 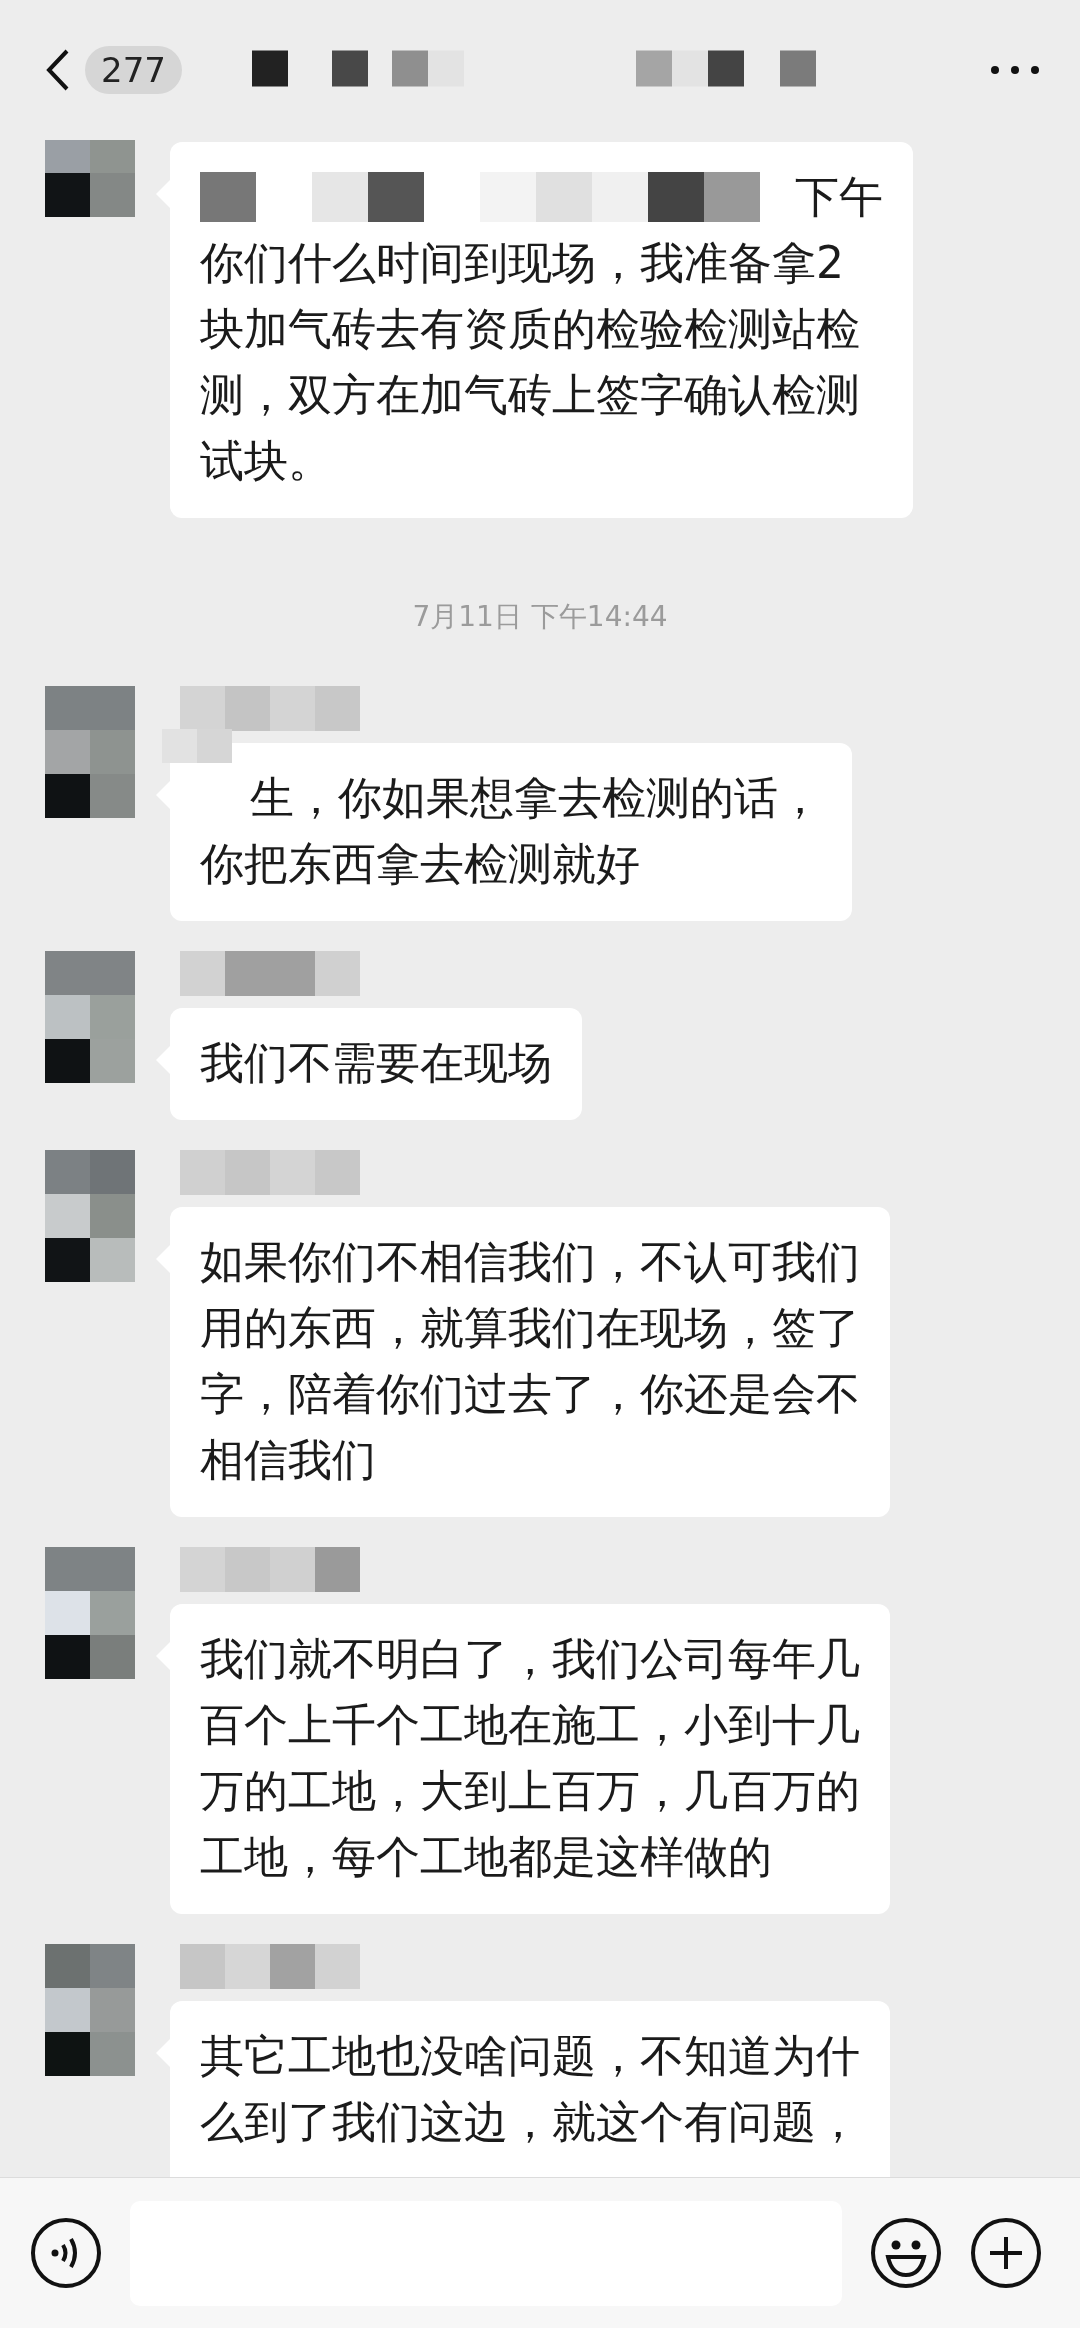 What do you see at coordinates (511, 831) in the screenshot?
I see `message-text: 生，你如果想拿去检测的话， 你把东西拿去检测就好` at bounding box center [511, 831].